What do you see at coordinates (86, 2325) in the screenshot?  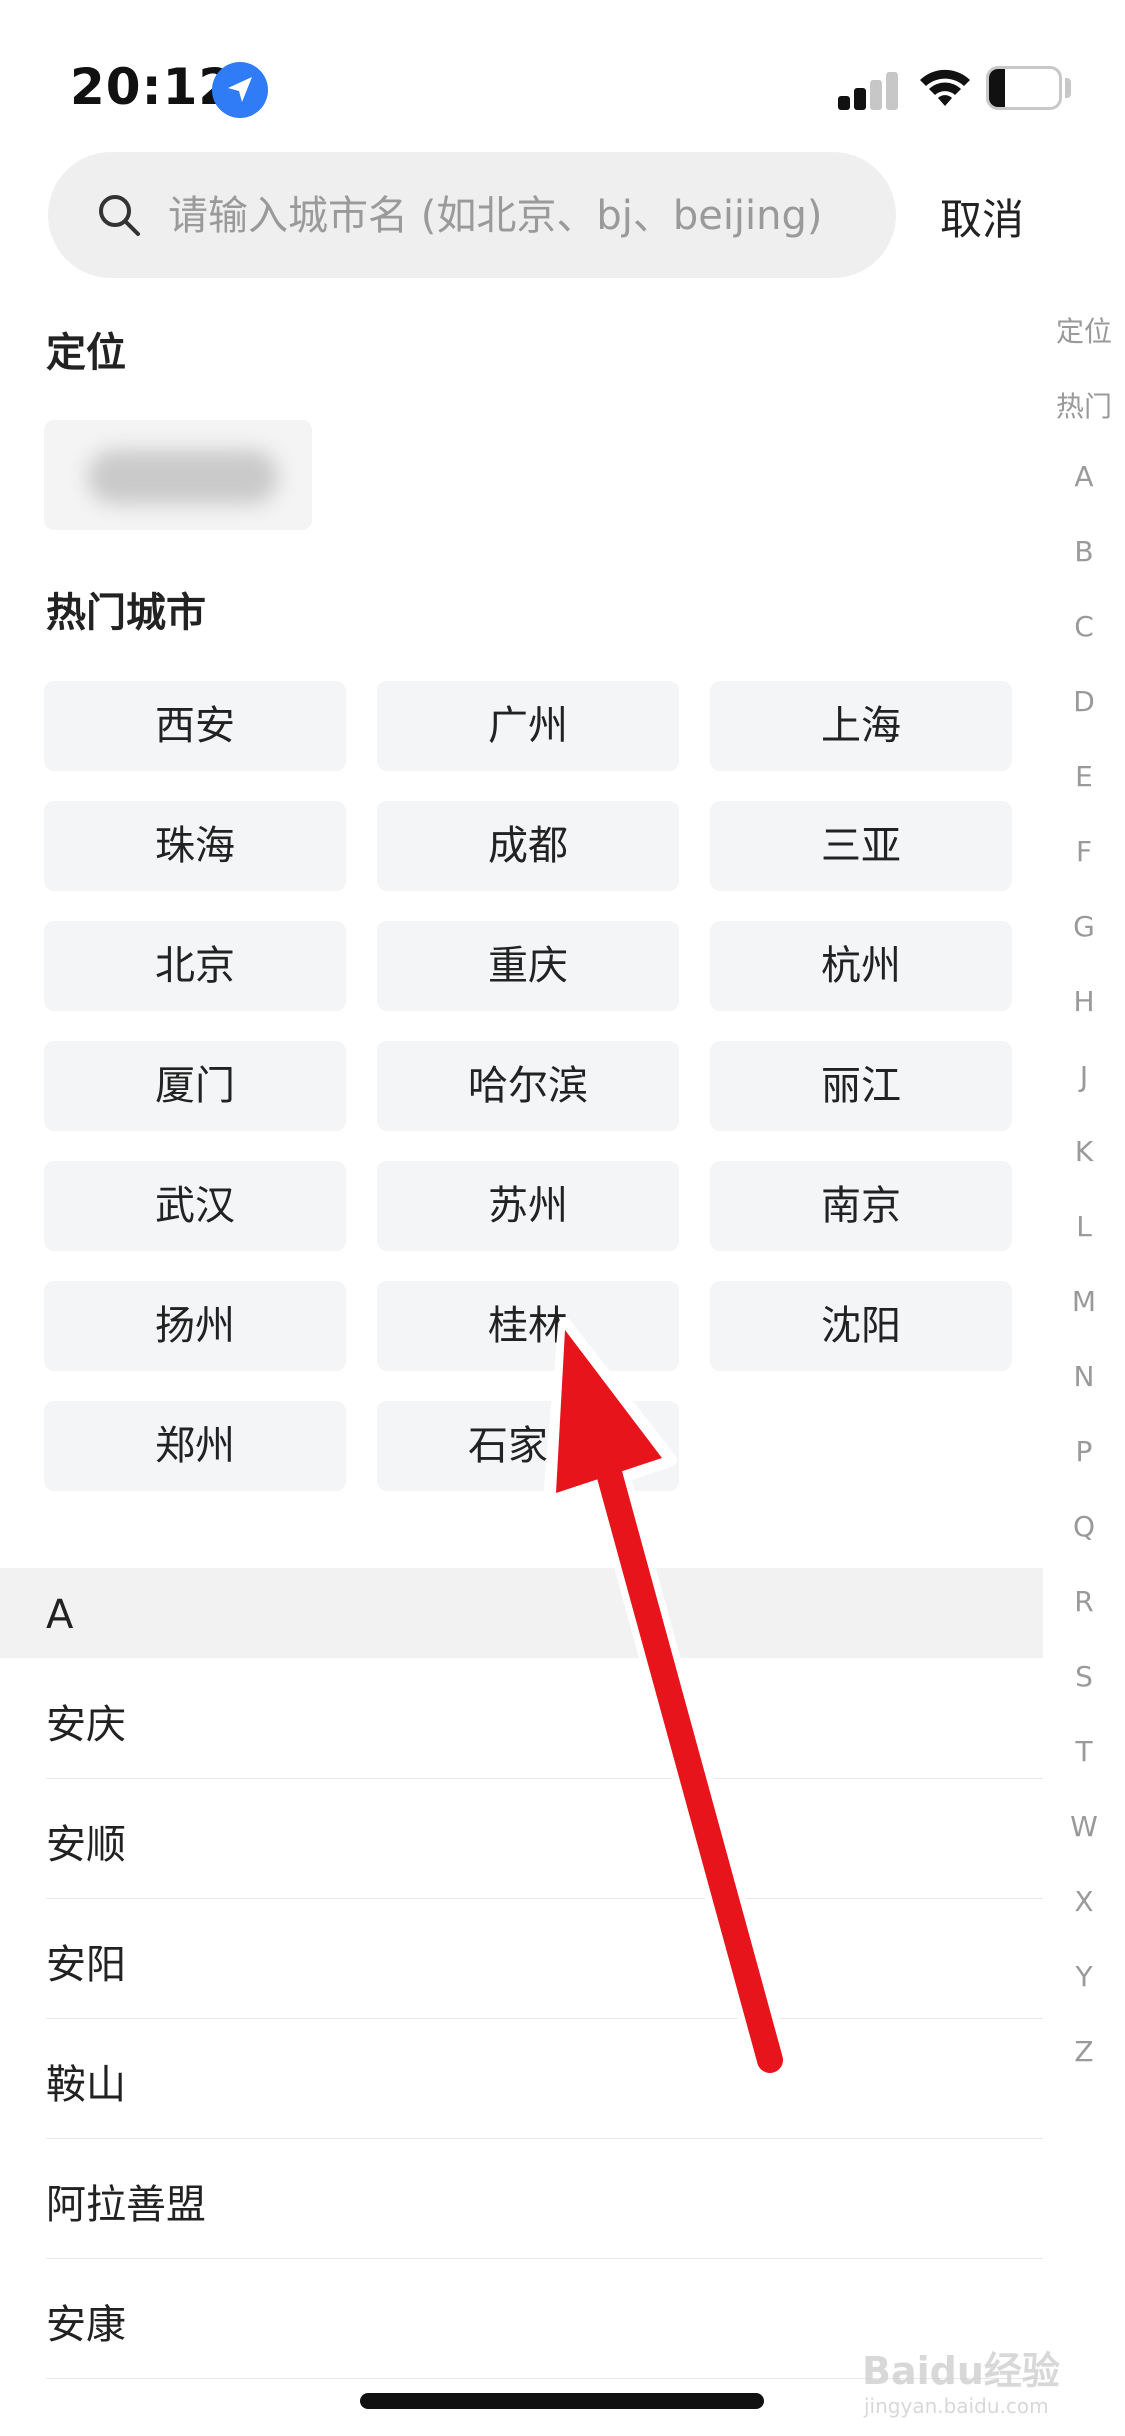 I see `city-list-item-label: 安康` at bounding box center [86, 2325].